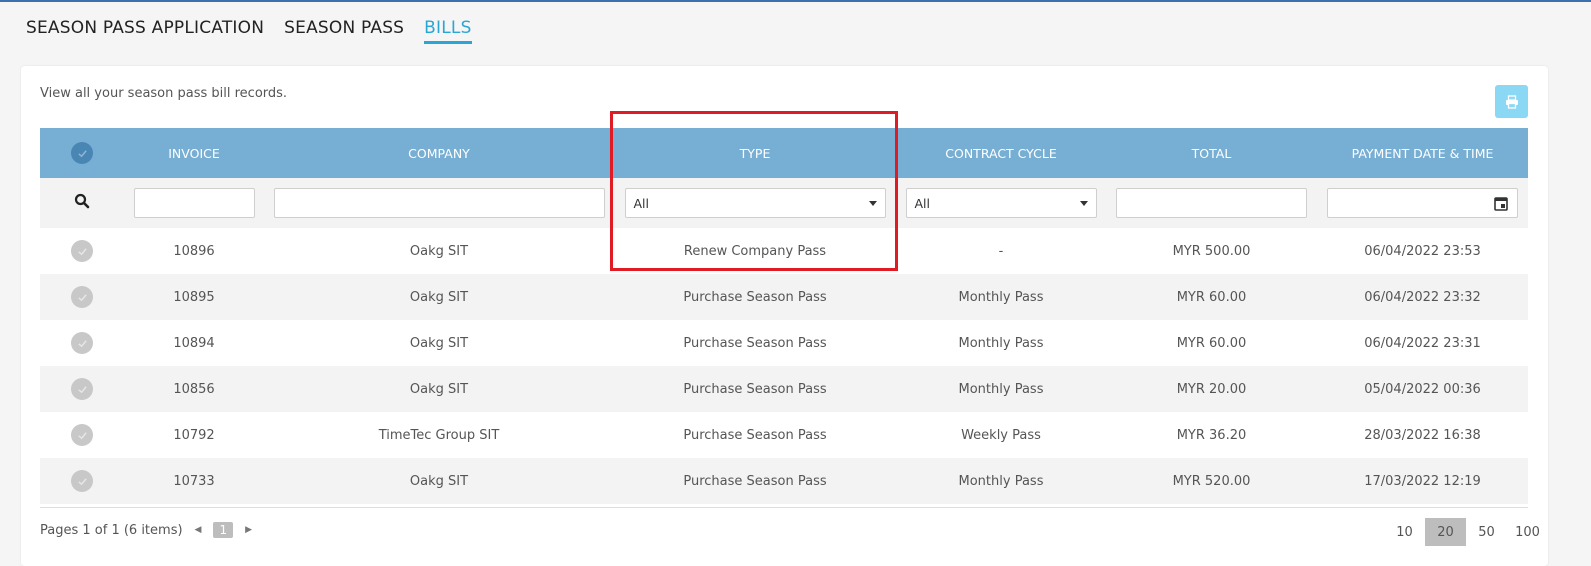 This screenshot has height=566, width=1591. What do you see at coordinates (1422, 297) in the screenshot?
I see `payment-date-cell: 06/04/2022 23:32` at bounding box center [1422, 297].